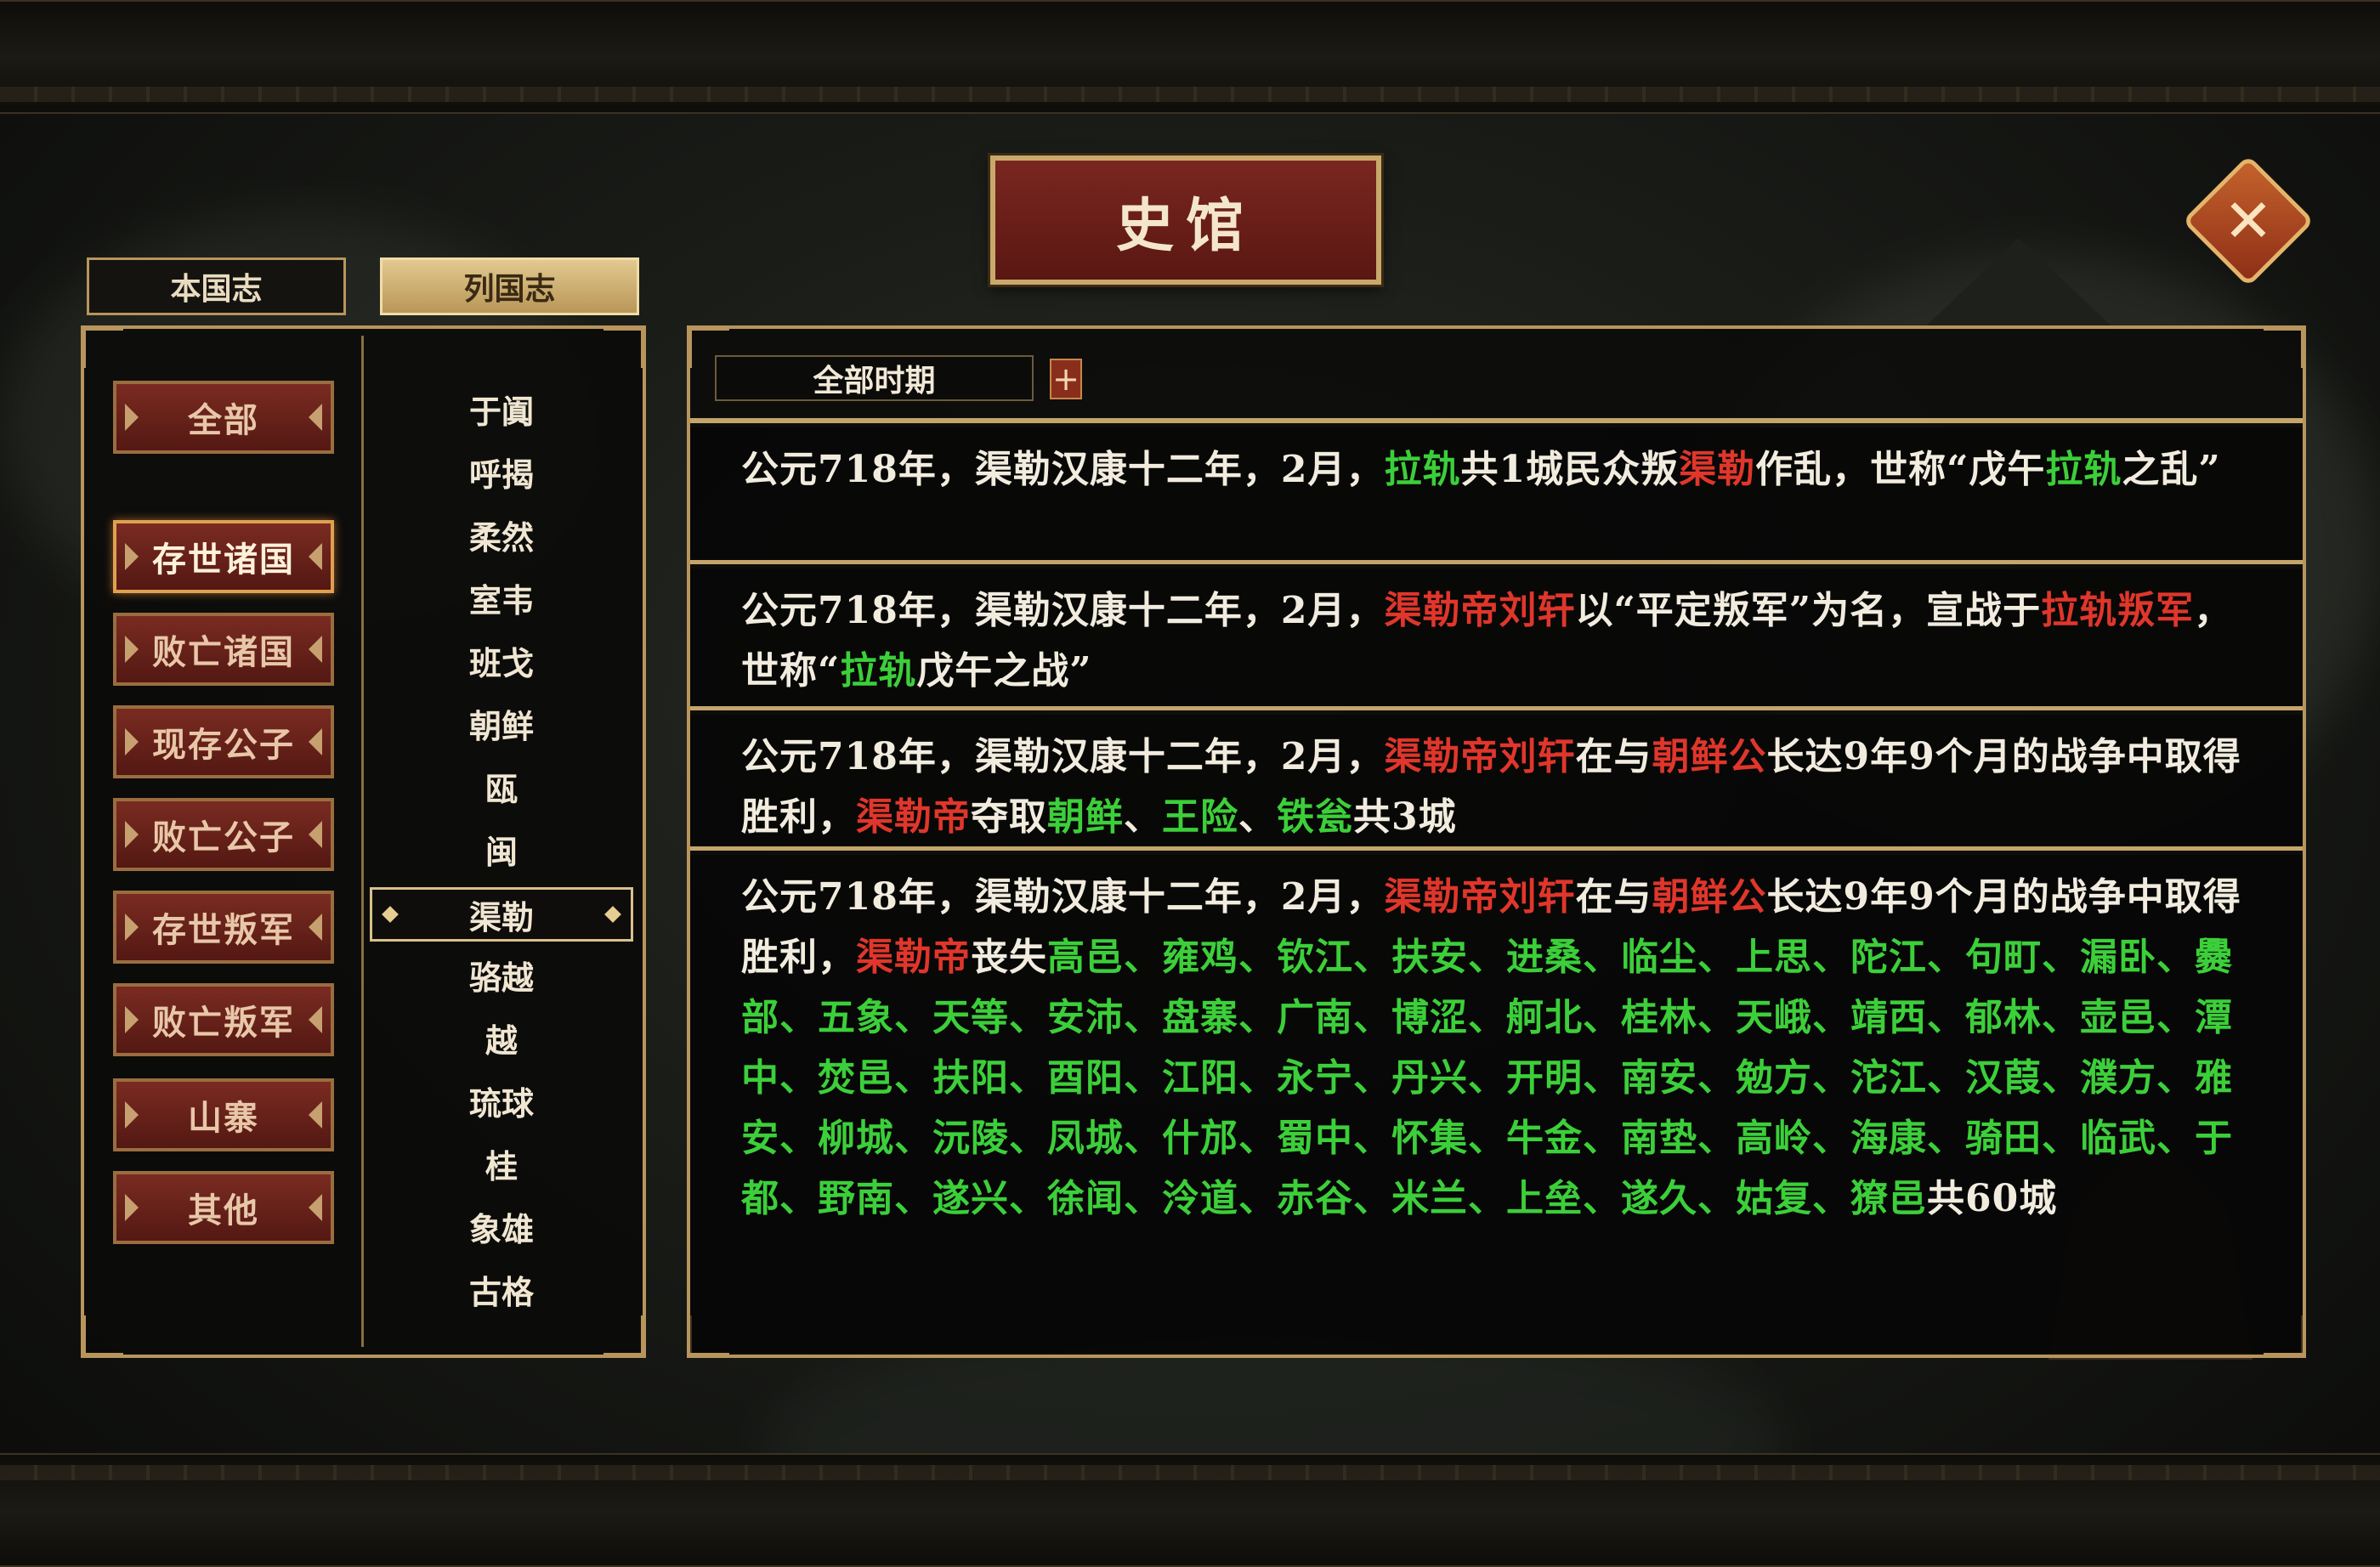  What do you see at coordinates (223, 560) in the screenshot?
I see `category-label: 存世诸国` at bounding box center [223, 560].